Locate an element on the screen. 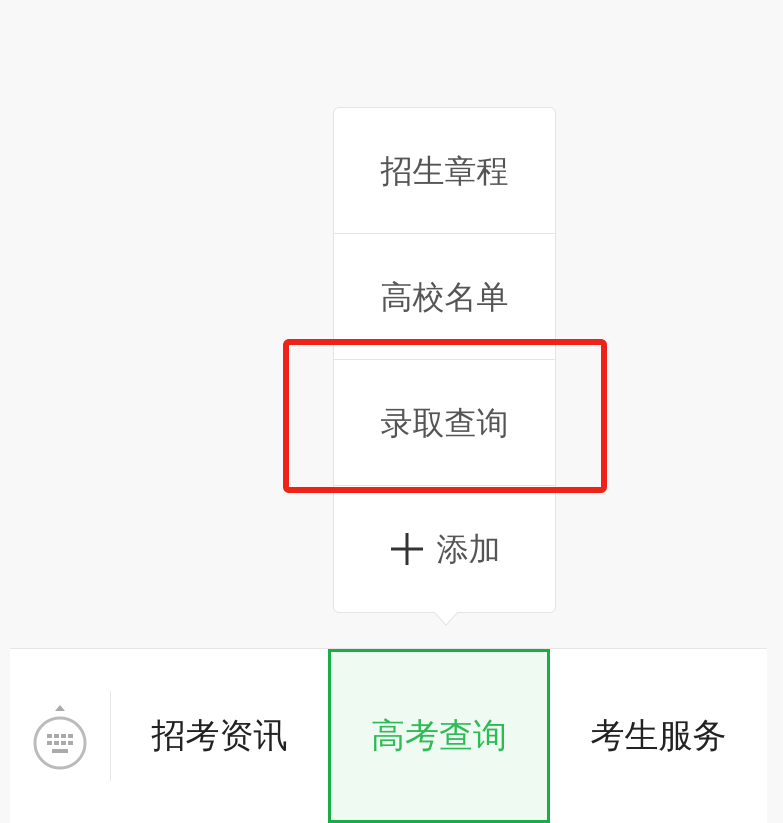 This screenshot has height=823, width=783. submenu-item: 录取查询 is located at coordinates (444, 423).